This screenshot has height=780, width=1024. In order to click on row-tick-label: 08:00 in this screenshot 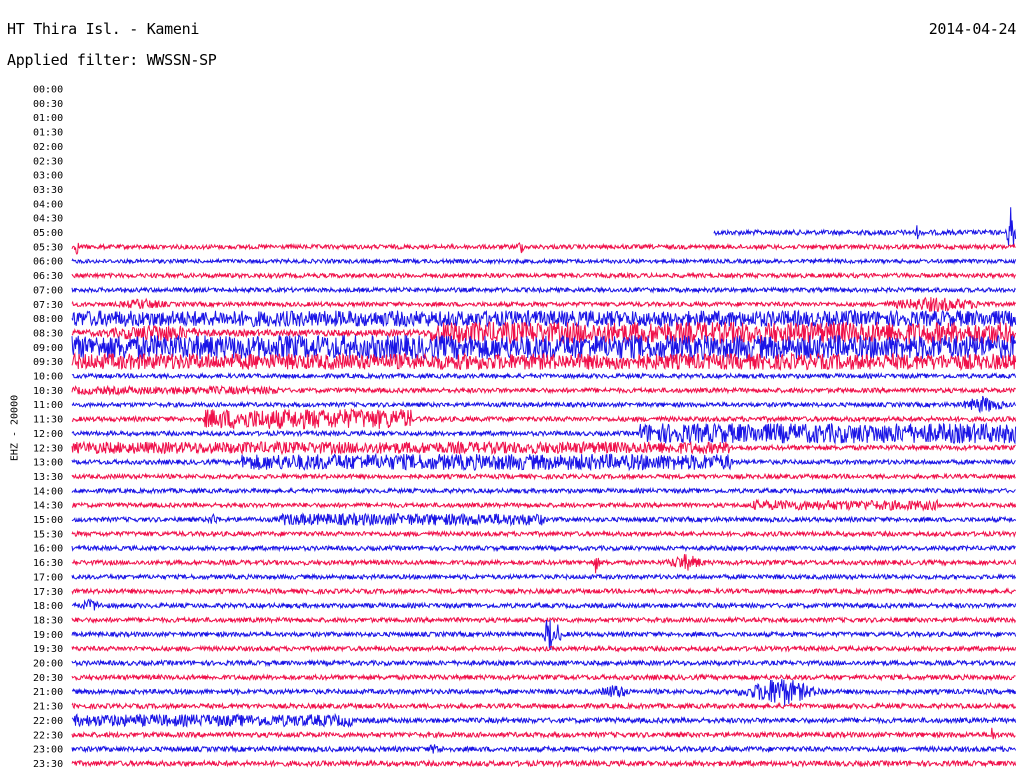, I will do `click(48, 319)`.